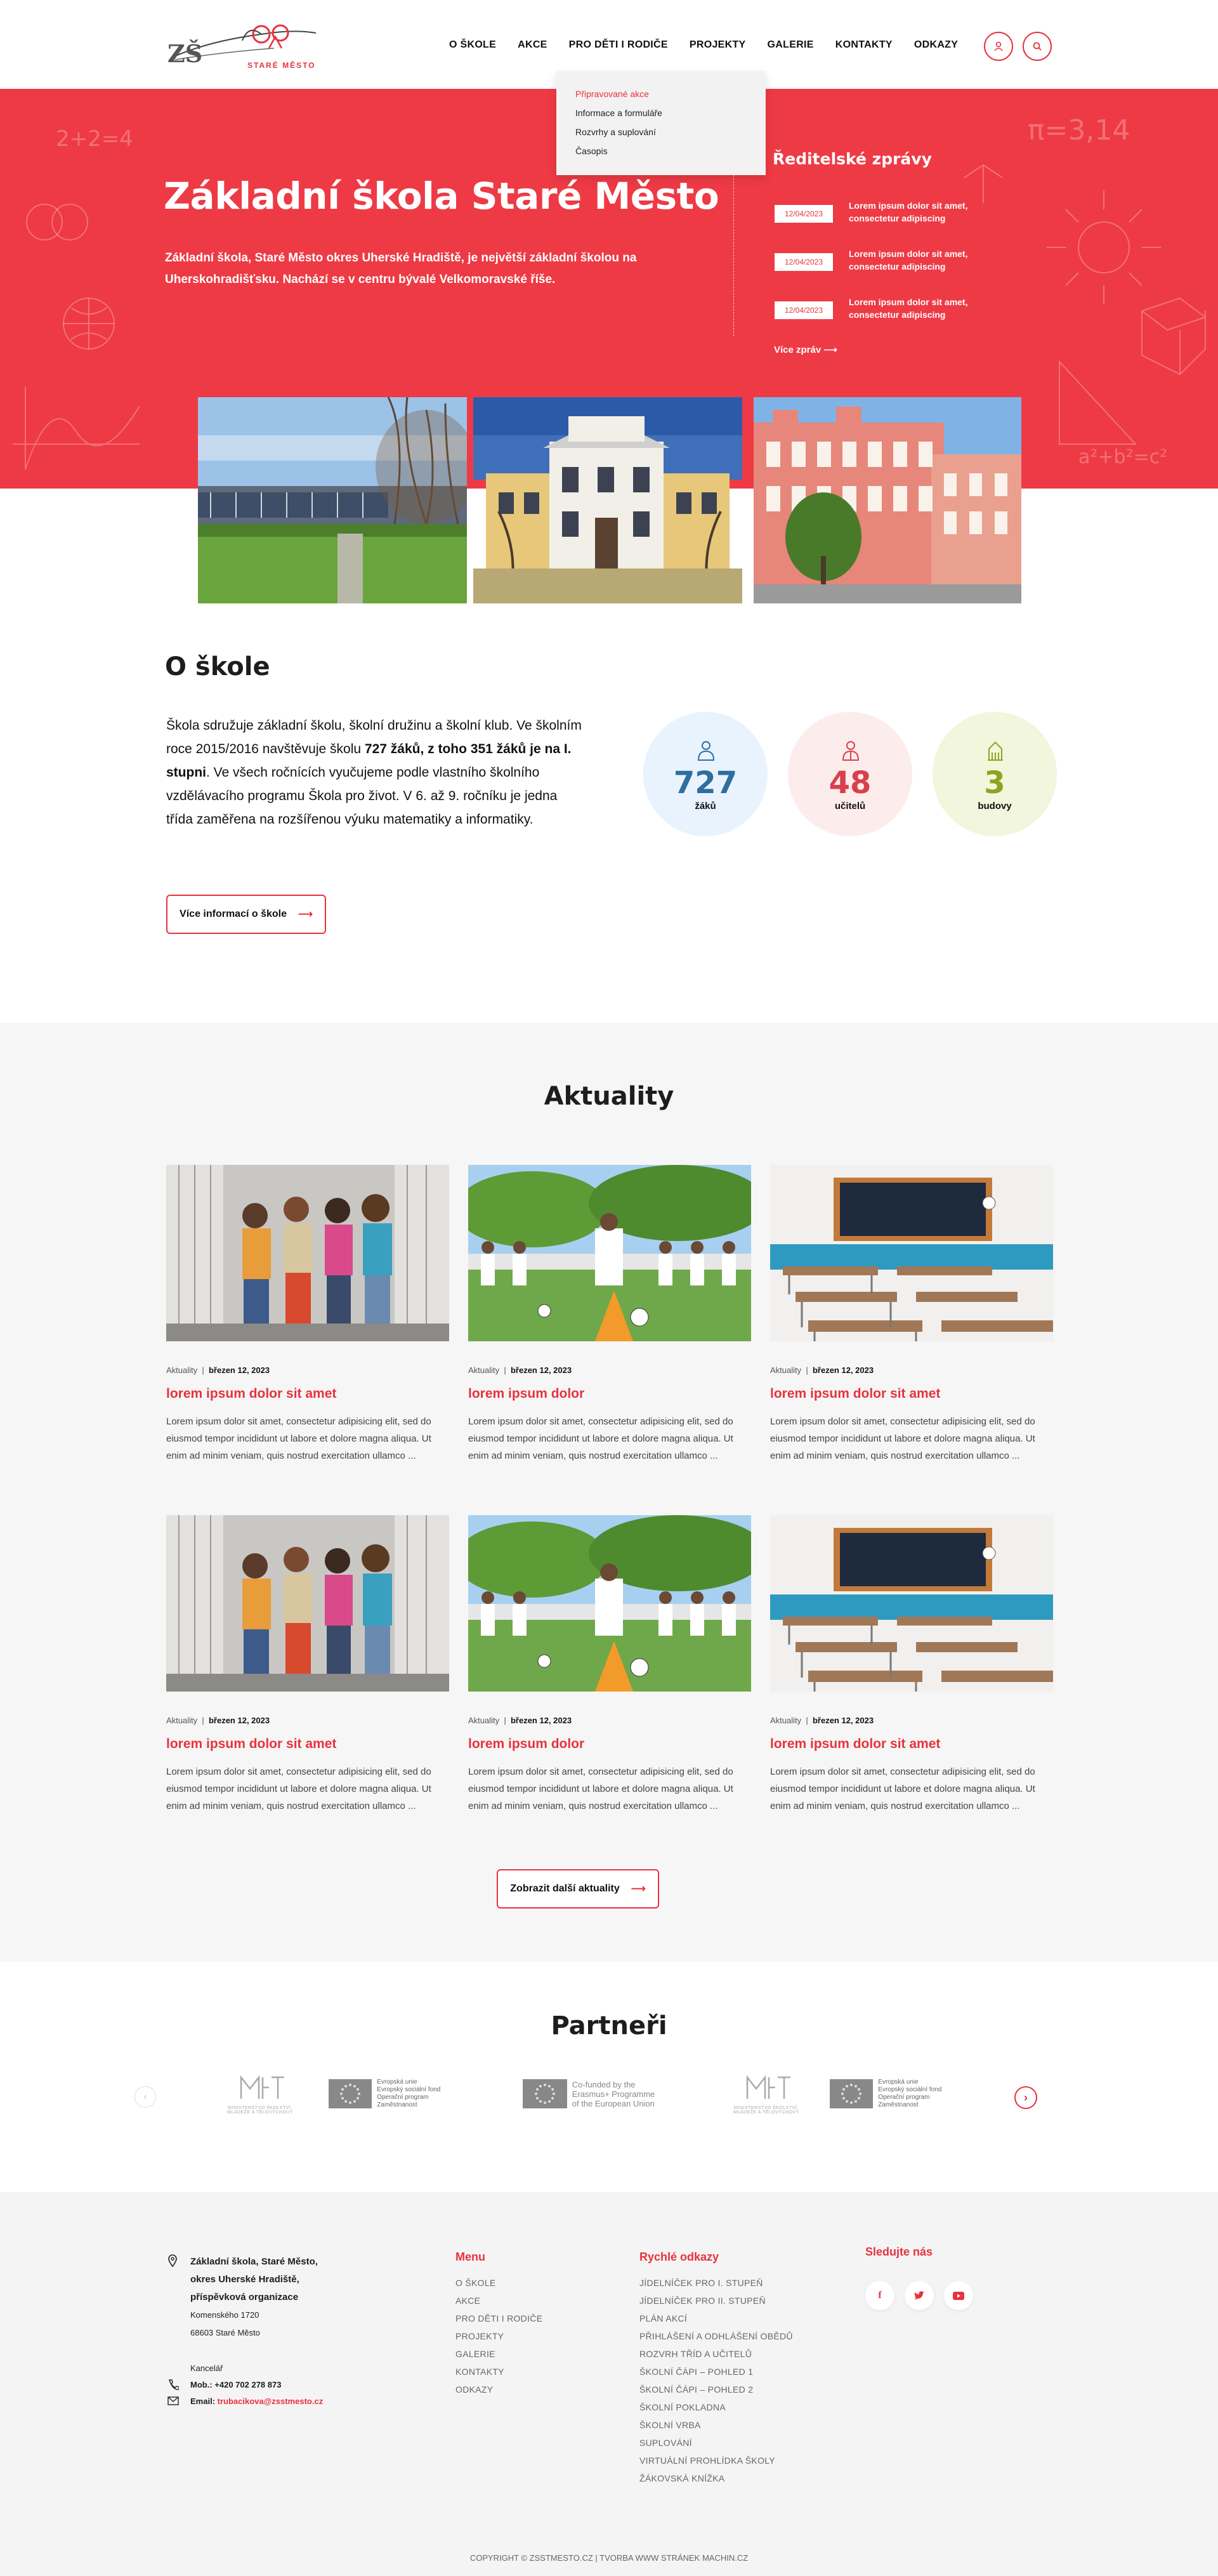 The image size is (1218, 2576). What do you see at coordinates (864, 45) in the screenshot?
I see `nav-item-kontakty: KONTAKTY` at bounding box center [864, 45].